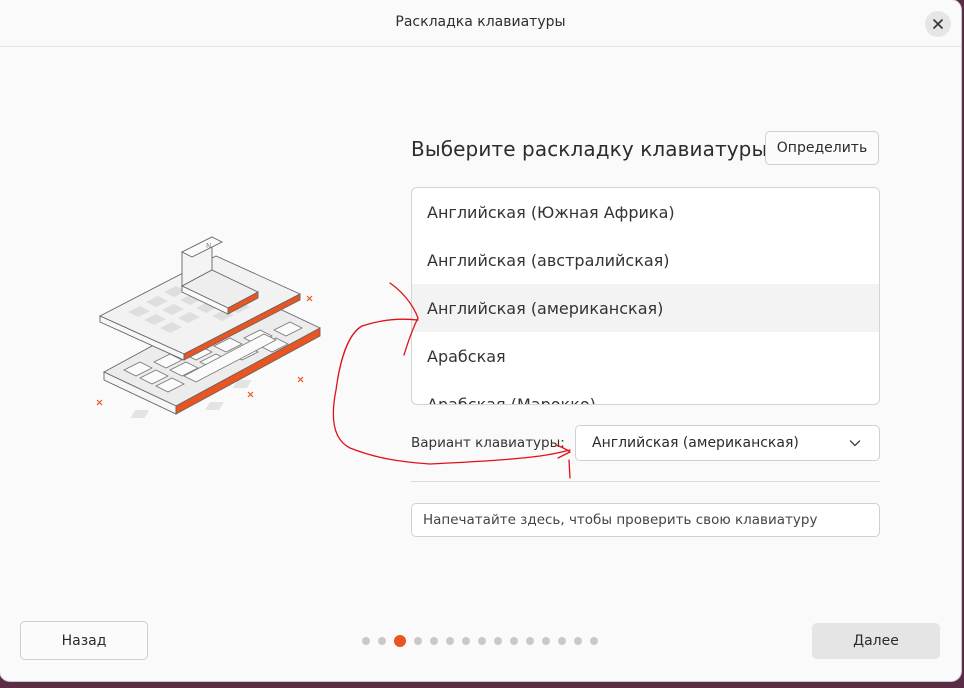 The height and width of the screenshot is (688, 964). What do you see at coordinates (695, 443) in the screenshot?
I see `variant-value: Английская (американская)` at bounding box center [695, 443].